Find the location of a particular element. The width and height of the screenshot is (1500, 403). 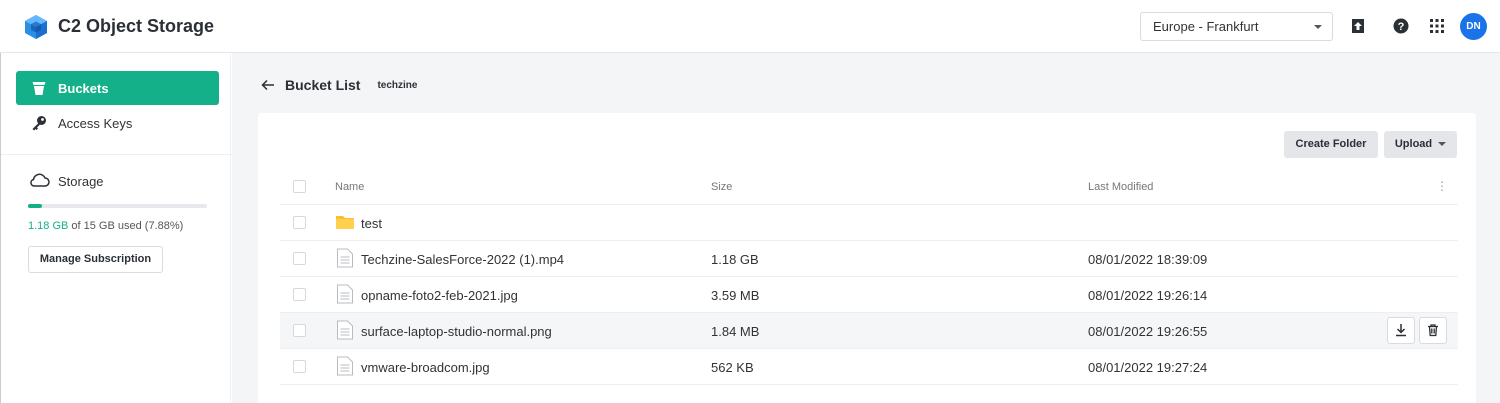

file-modified: 08/01/2022 19:26:14 is located at coordinates (1148, 295).